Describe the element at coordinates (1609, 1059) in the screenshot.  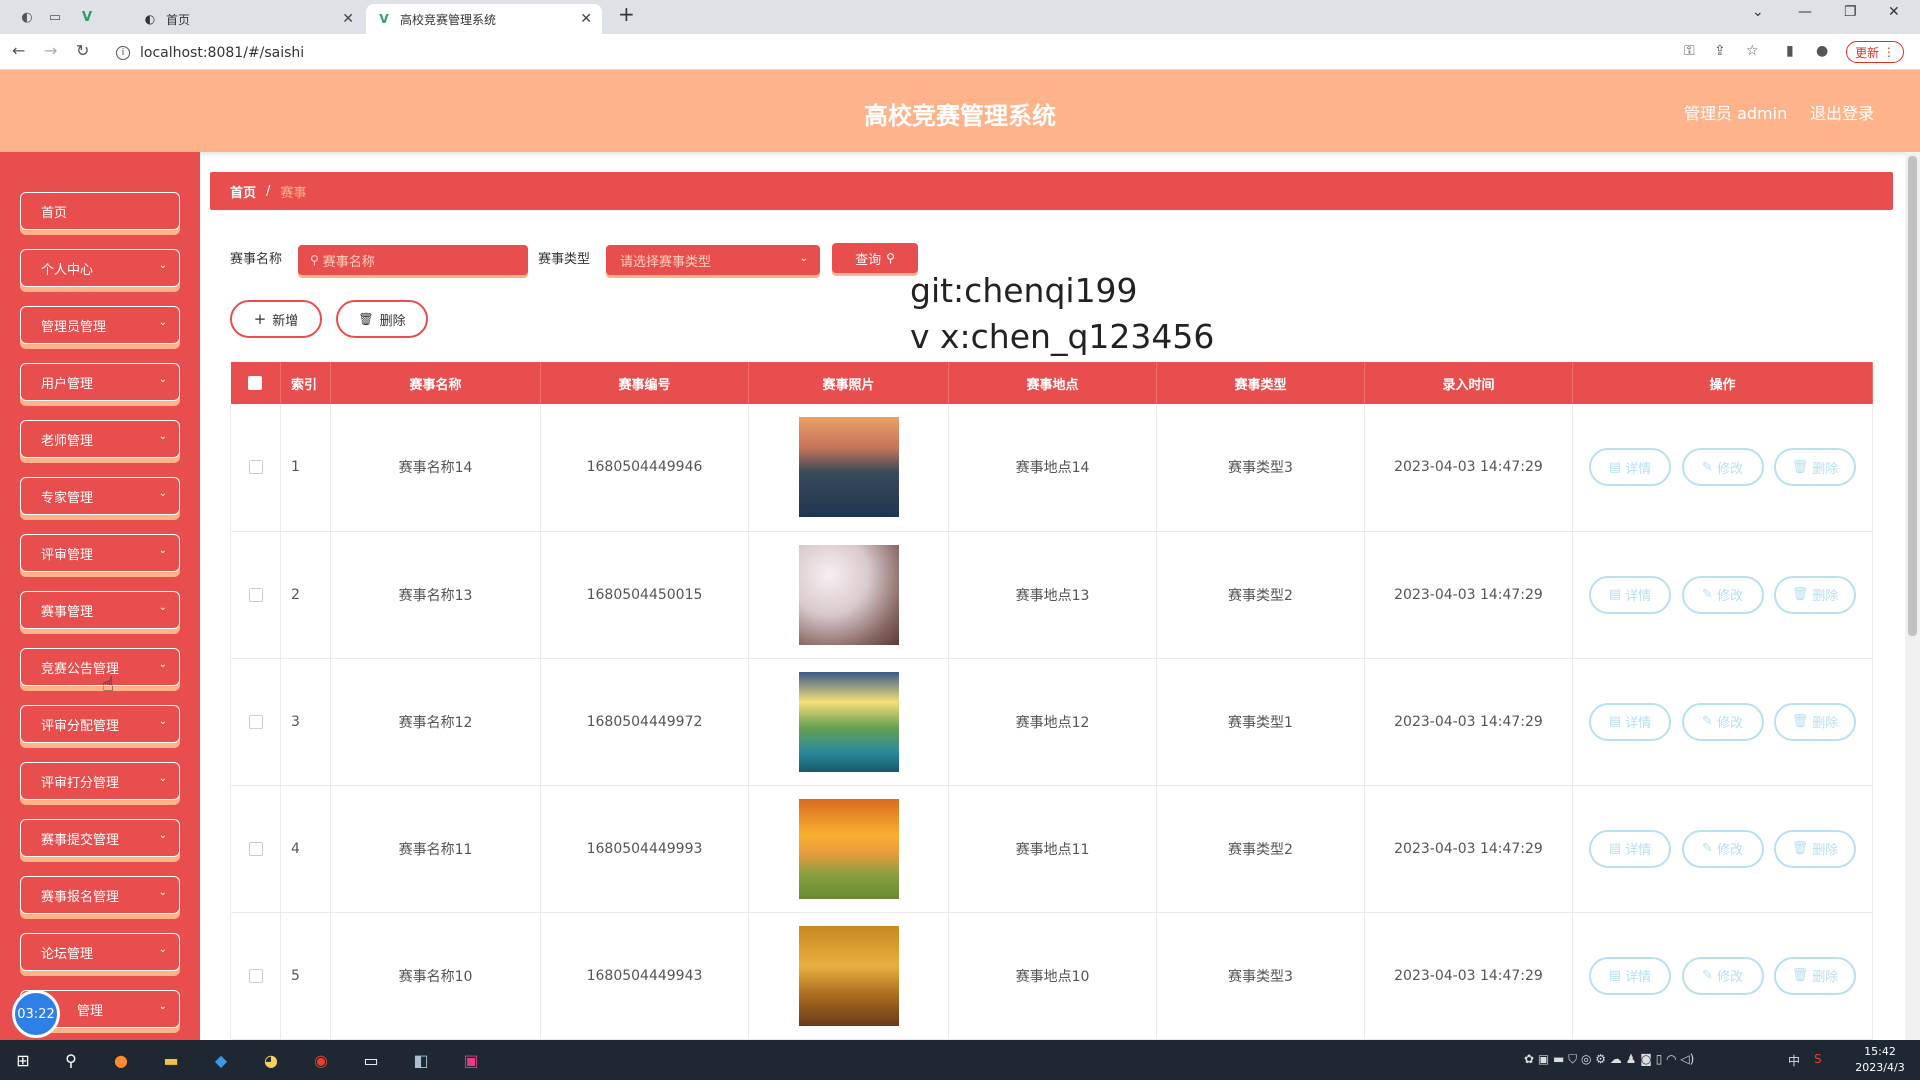
I see `tray-icons: ✿ ▣ ▬ ⛉ ◎ ⚙ ☁ ♟ ◙ ▯ ◠ ◁)` at that location.